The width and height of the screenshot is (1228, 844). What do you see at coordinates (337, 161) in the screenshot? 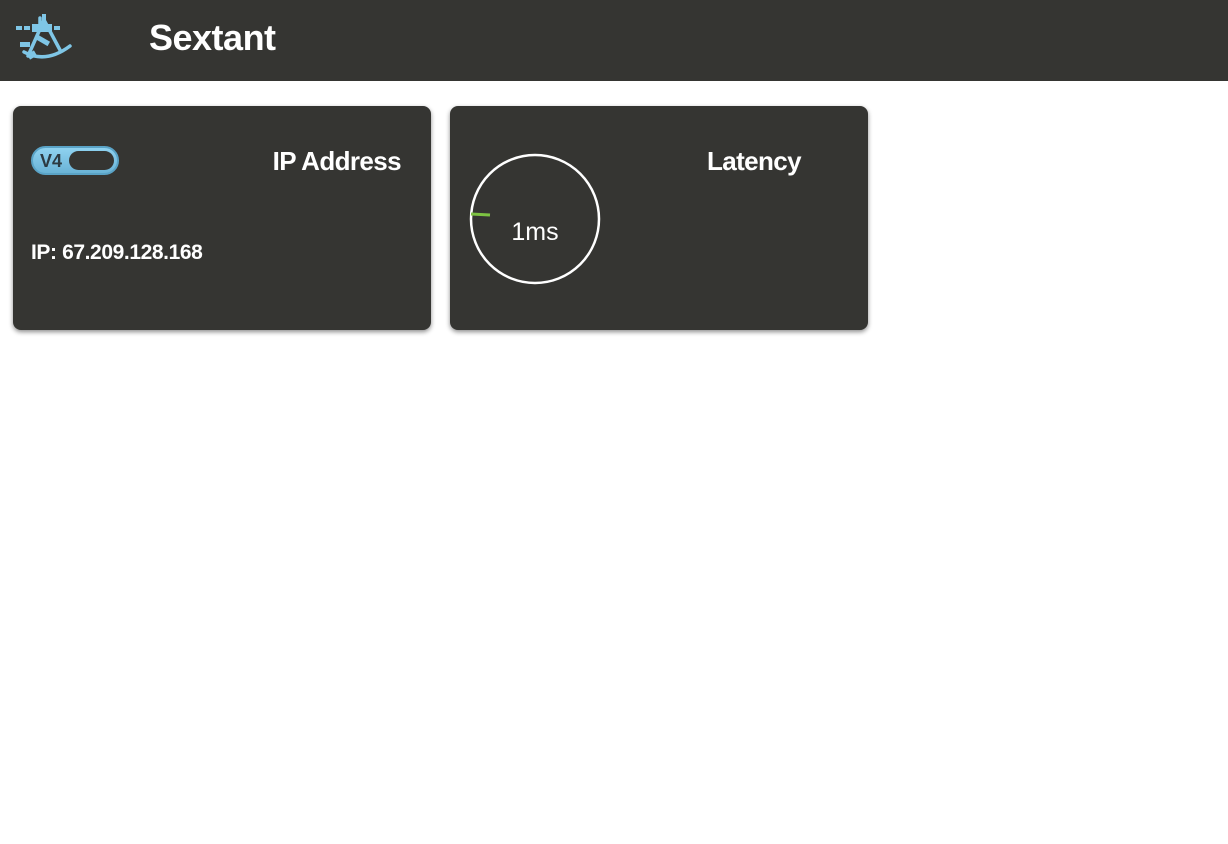
I see `ip-card-title: IP Address` at bounding box center [337, 161].